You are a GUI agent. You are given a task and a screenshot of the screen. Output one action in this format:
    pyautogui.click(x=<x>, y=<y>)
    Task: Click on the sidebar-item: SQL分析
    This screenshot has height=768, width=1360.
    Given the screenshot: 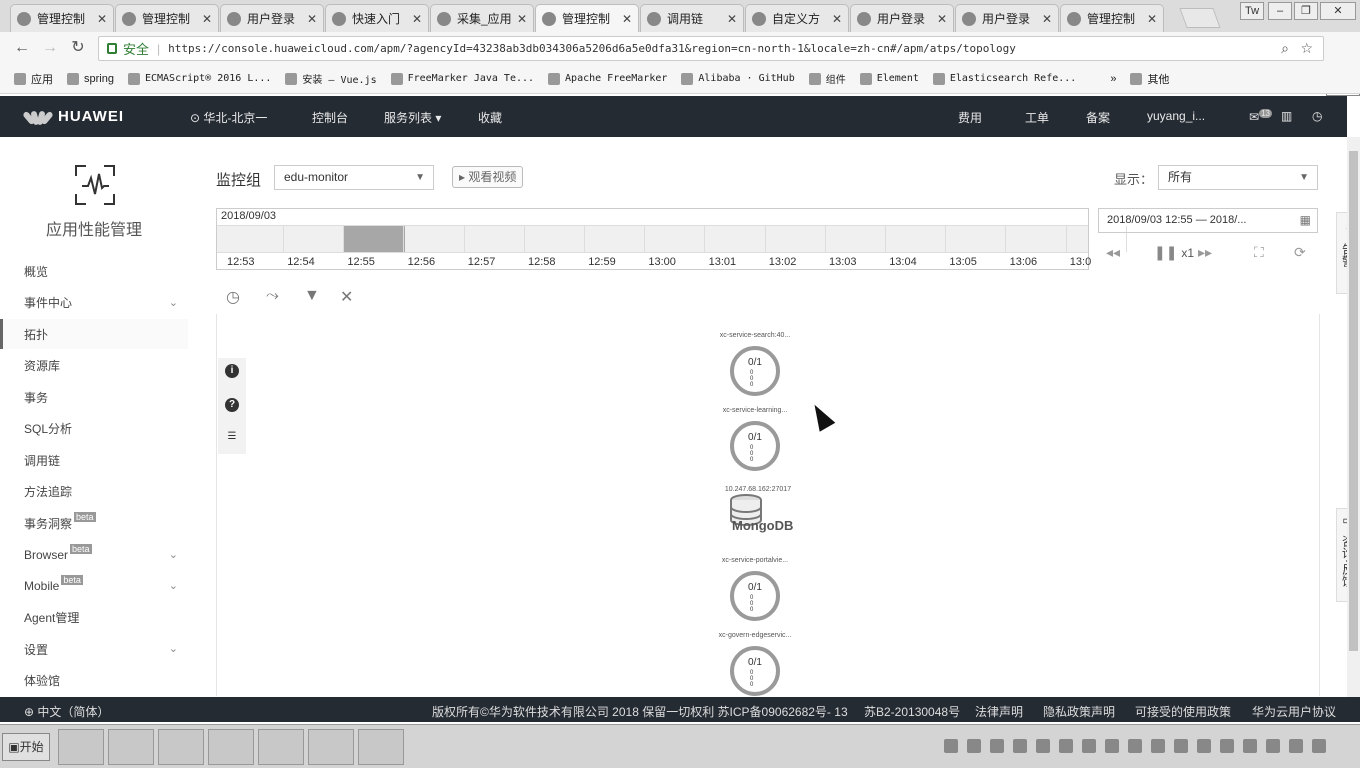 What is the action you would take?
    pyautogui.click(x=94, y=429)
    